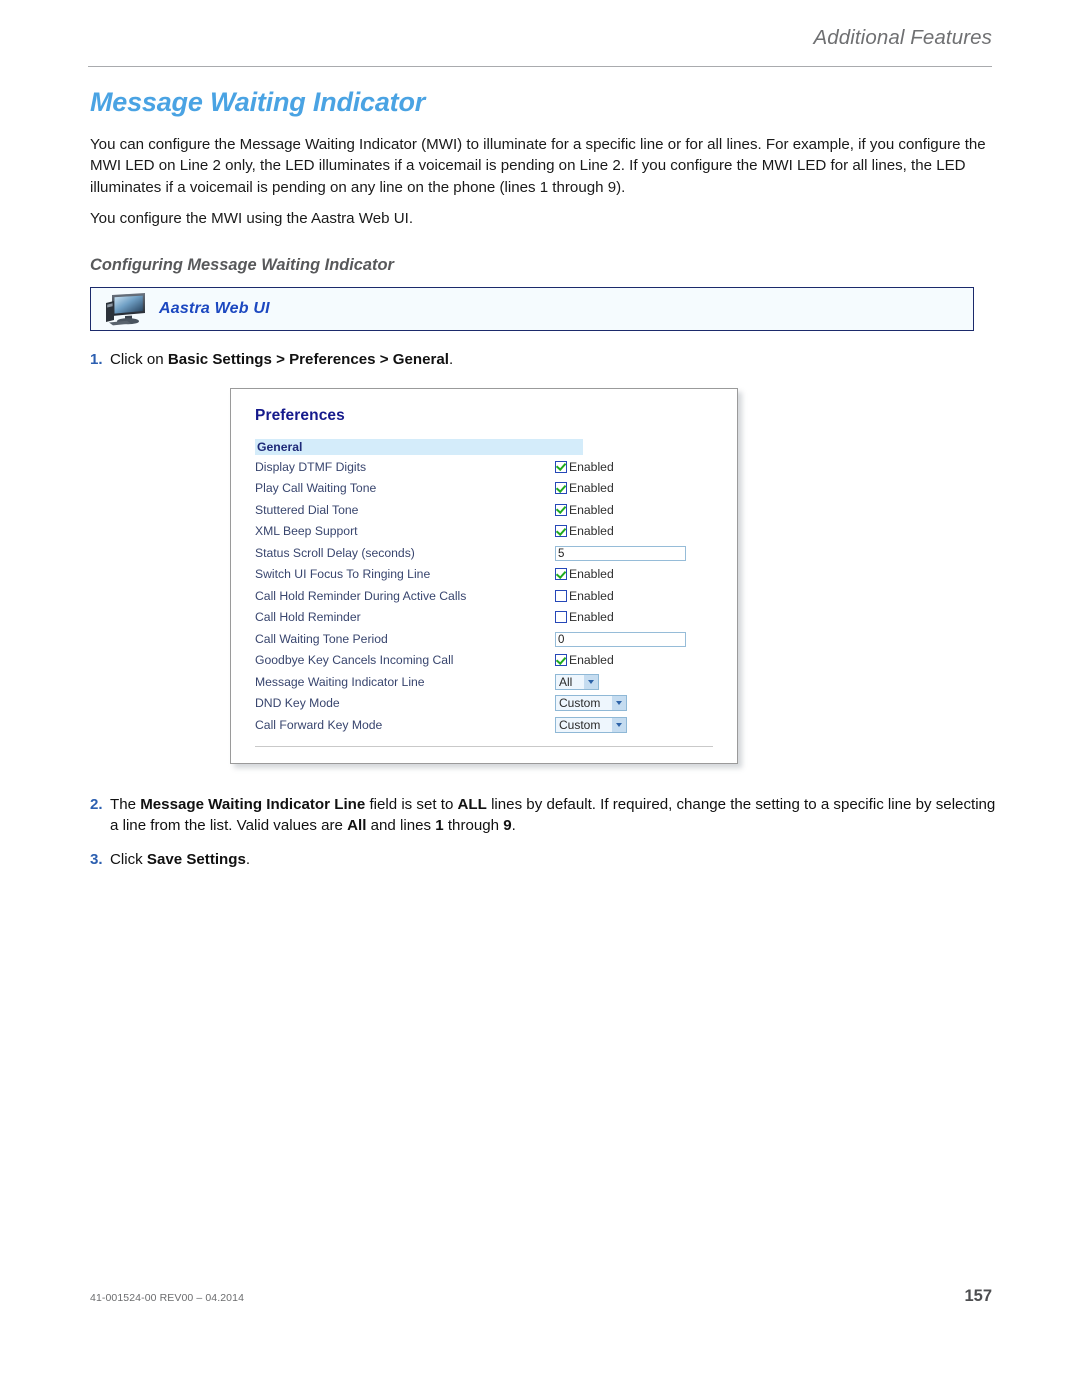 The height and width of the screenshot is (1397, 1080). I want to click on dropdown-select: All, so click(577, 681).